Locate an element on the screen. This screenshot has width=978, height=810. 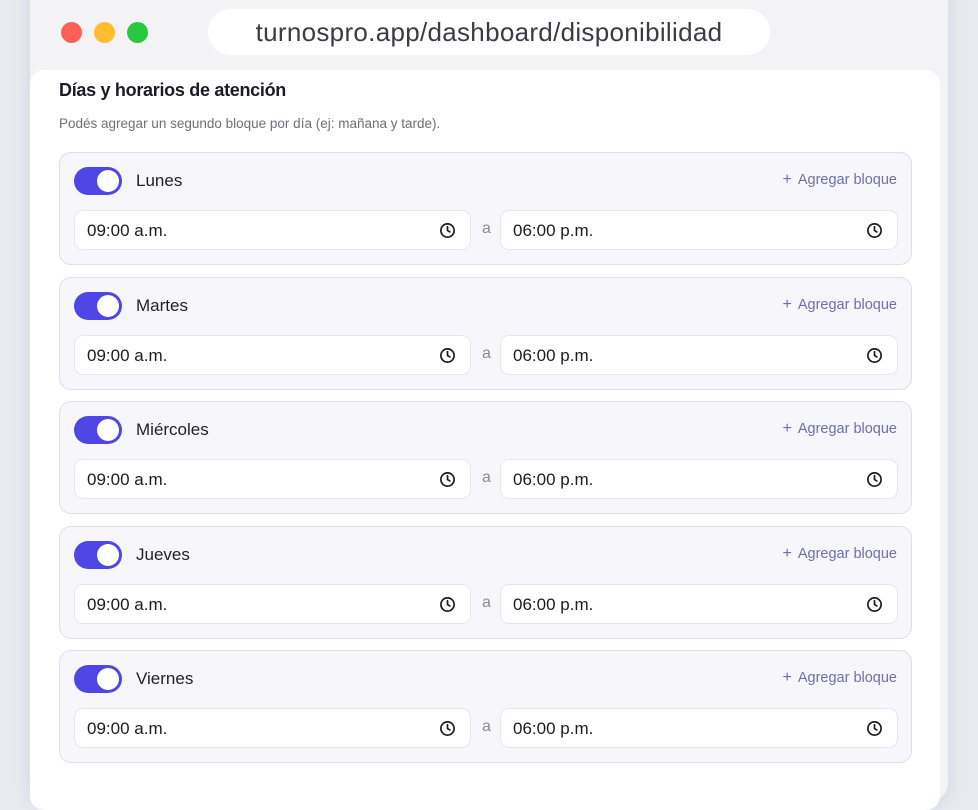
address-bar: turnospro.app/dashboard/disponibilidad is located at coordinates (489, 32).